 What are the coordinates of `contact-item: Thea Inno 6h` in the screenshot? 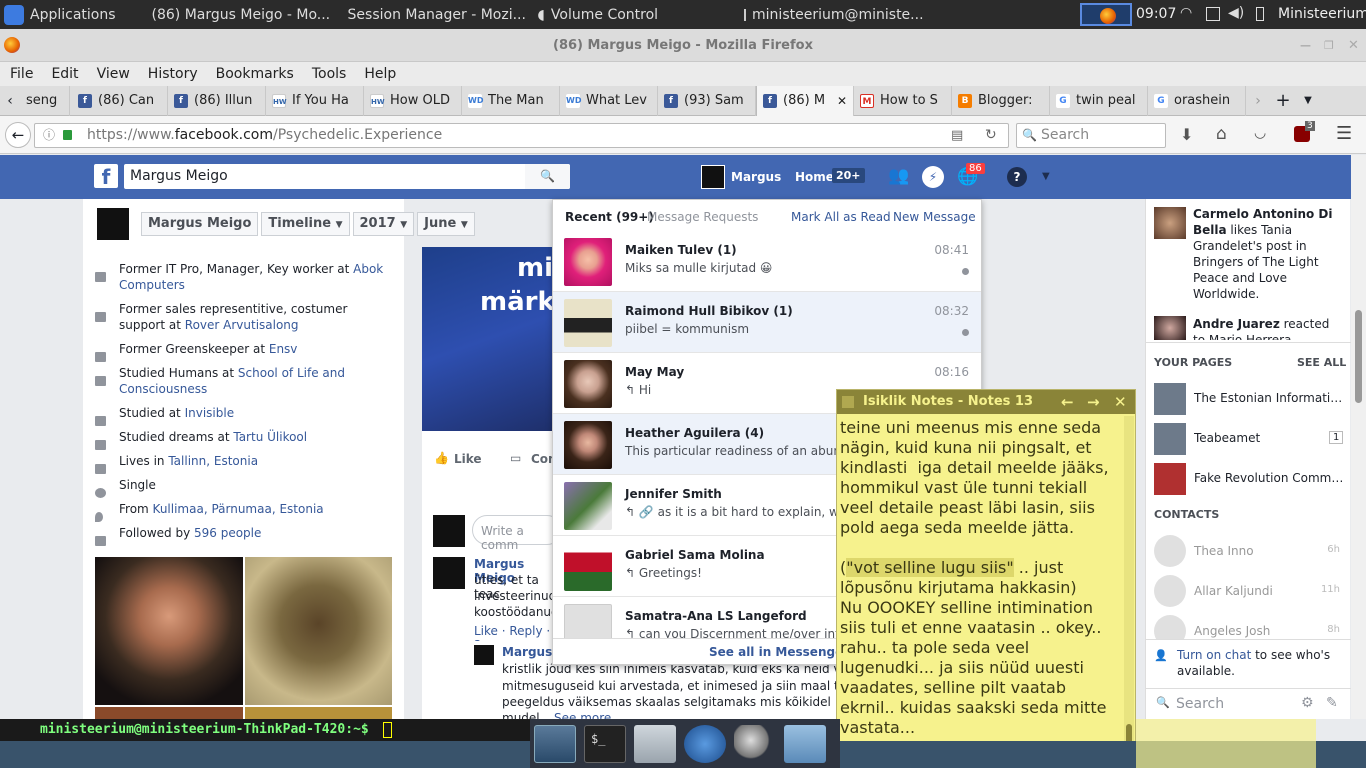 It's located at (1249, 551).